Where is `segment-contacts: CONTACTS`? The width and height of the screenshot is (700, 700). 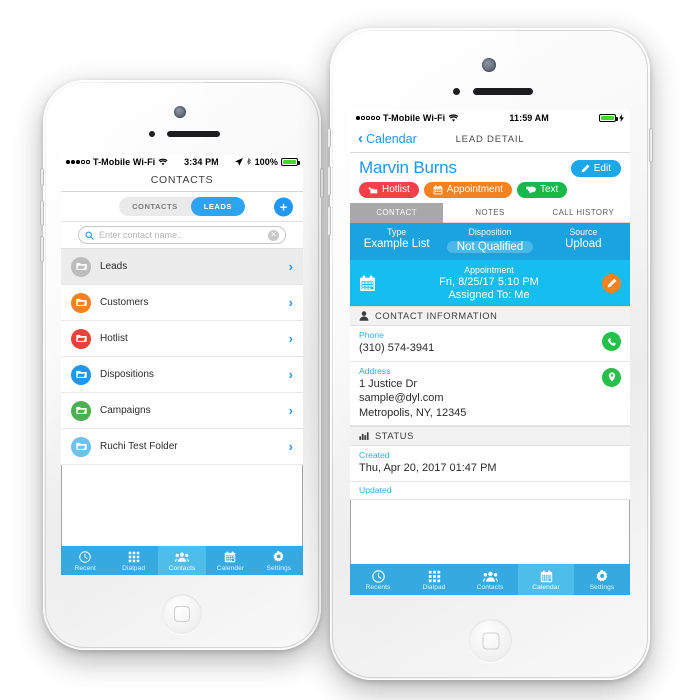 segment-contacts: CONTACTS is located at coordinates (155, 206).